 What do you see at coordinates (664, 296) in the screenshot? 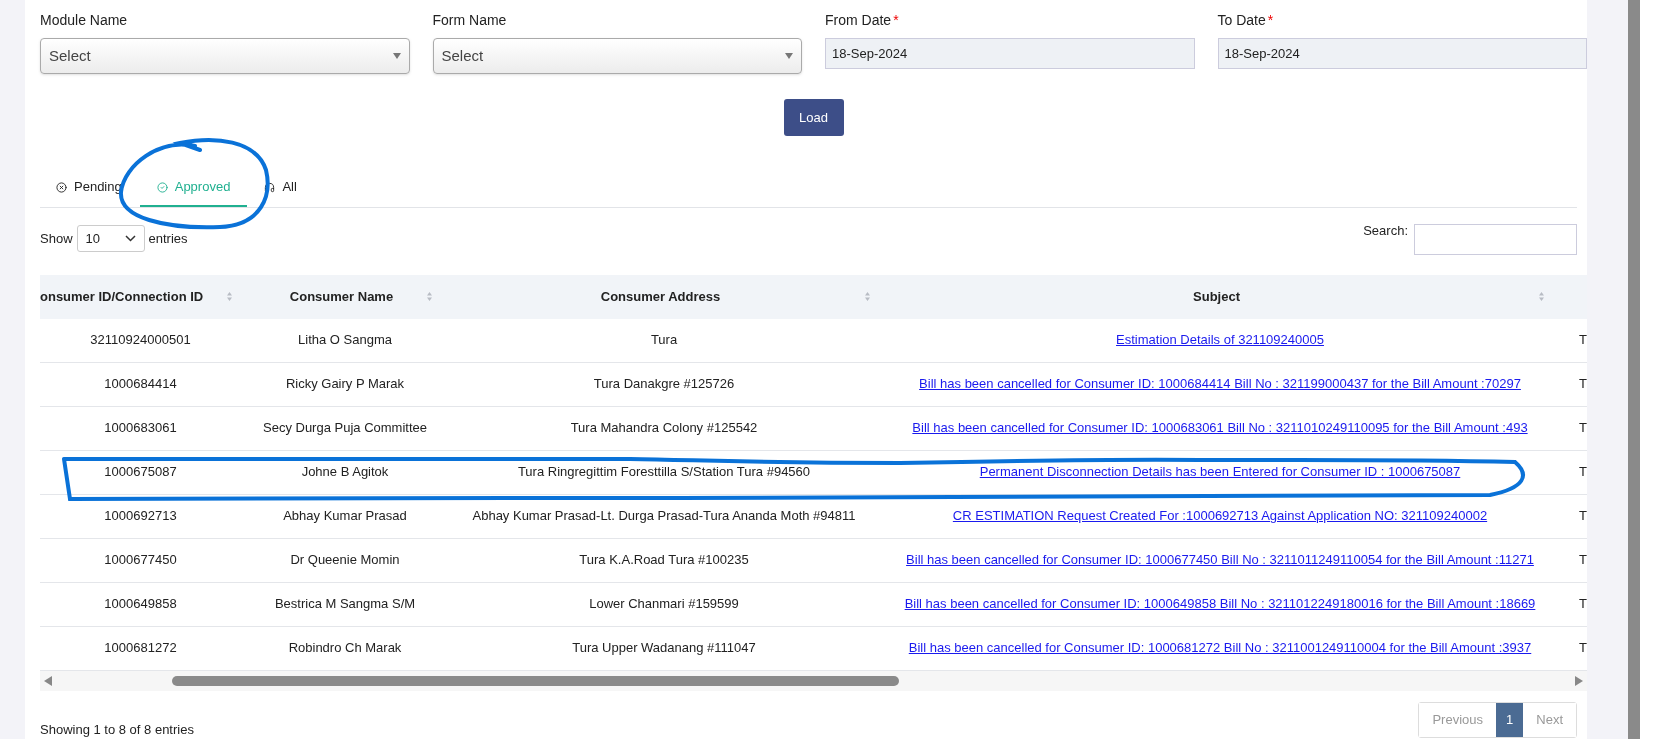
I see `column-header: Consumer Address` at bounding box center [664, 296].